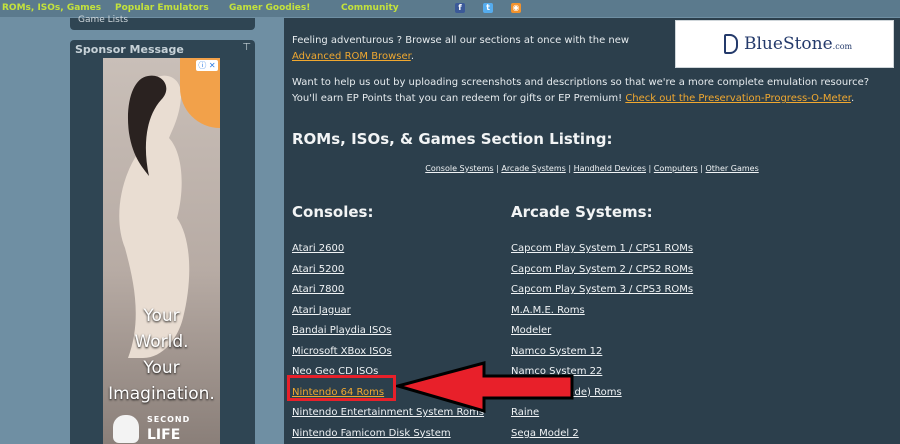 Image resolution: width=900 pixels, height=444 pixels. What do you see at coordinates (488, 8) in the screenshot?
I see `twitter-icon: t` at bounding box center [488, 8].